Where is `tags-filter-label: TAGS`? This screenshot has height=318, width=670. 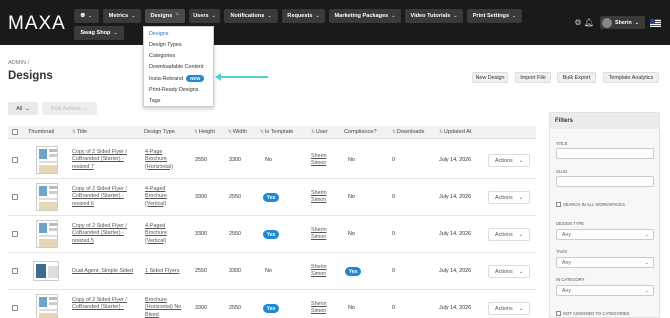
tags-filter-label: TAGS is located at coordinates (562, 251).